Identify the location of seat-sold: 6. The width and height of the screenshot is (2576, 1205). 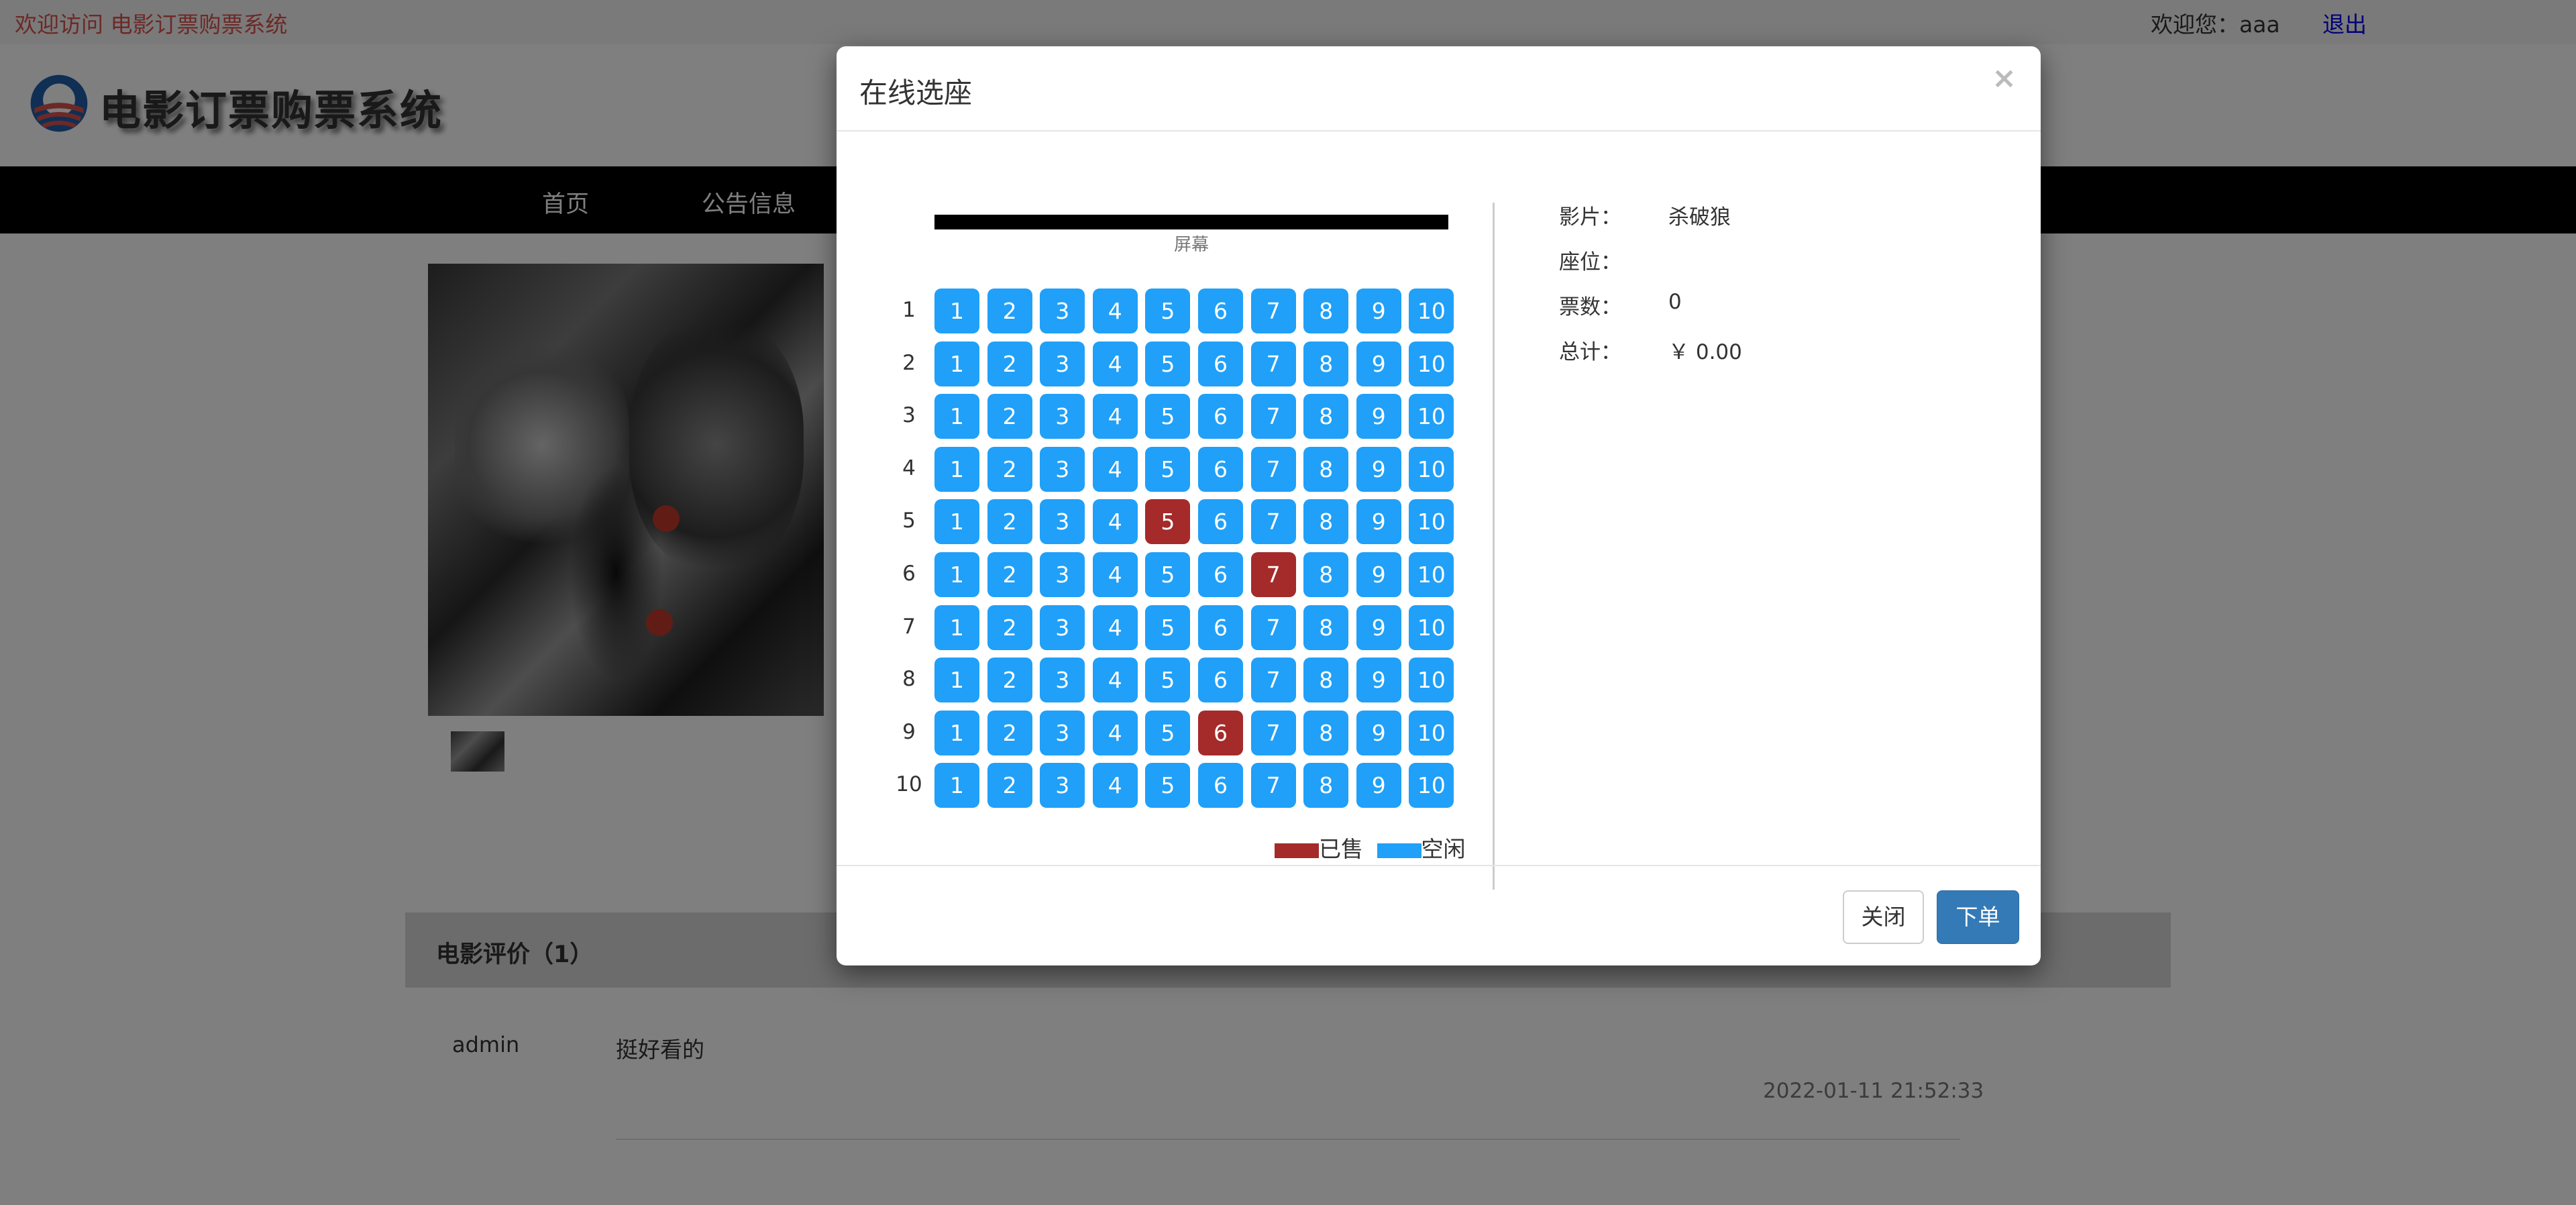
(1220, 732).